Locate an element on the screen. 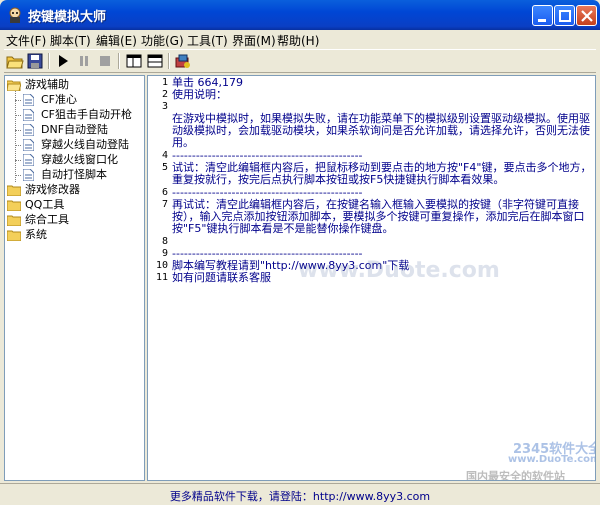 The height and width of the screenshot is (505, 600). close-icon is located at coordinates (587, 16).